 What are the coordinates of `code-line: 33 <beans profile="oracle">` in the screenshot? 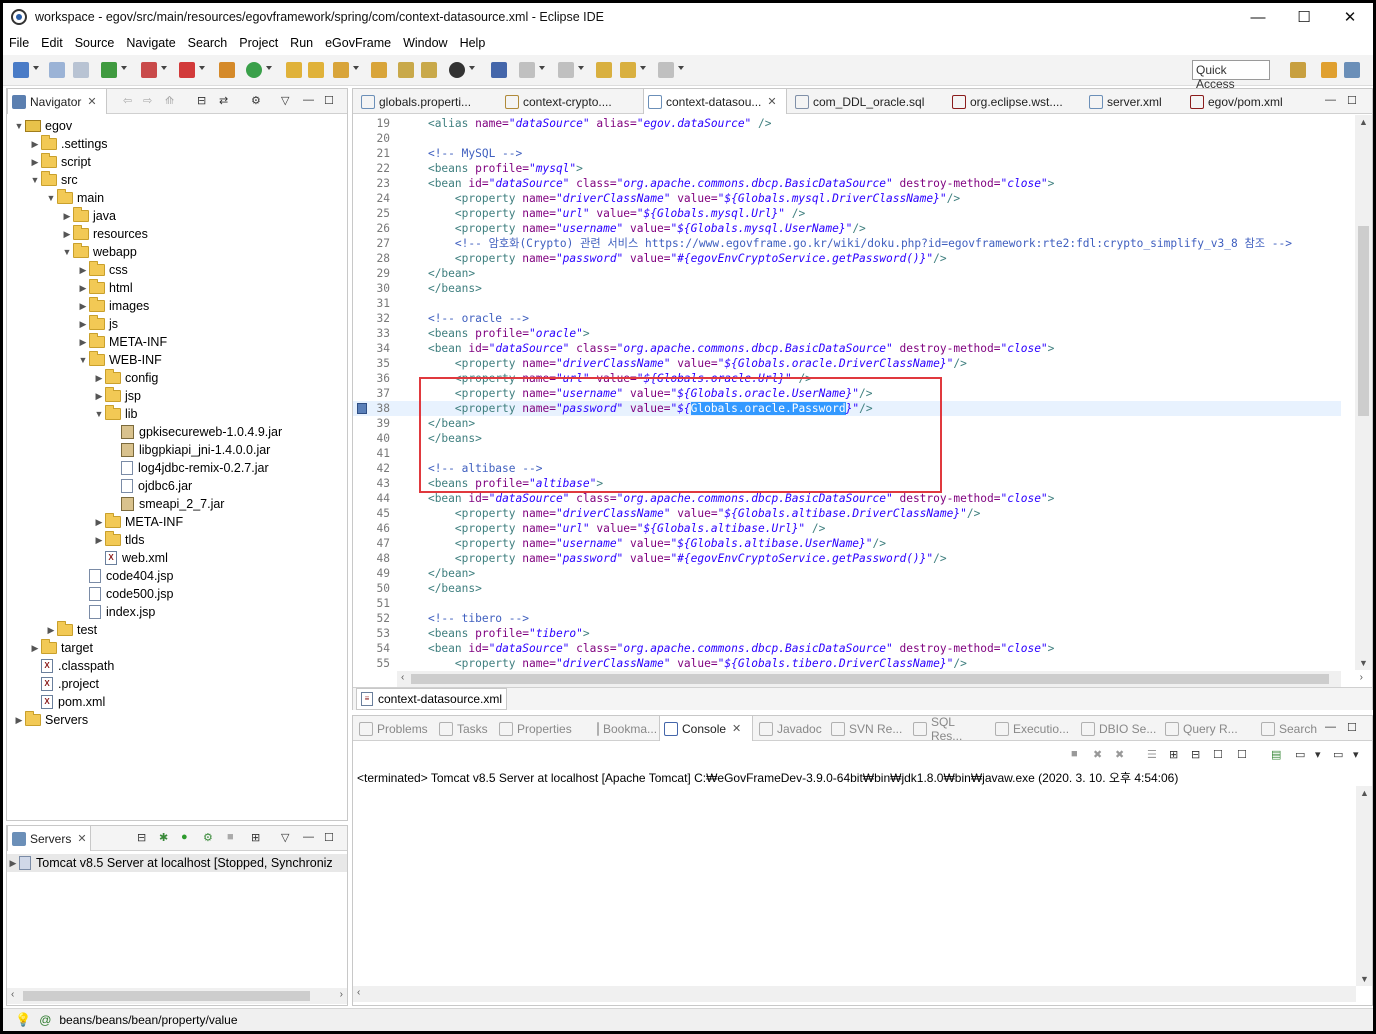 It's located at (847, 333).